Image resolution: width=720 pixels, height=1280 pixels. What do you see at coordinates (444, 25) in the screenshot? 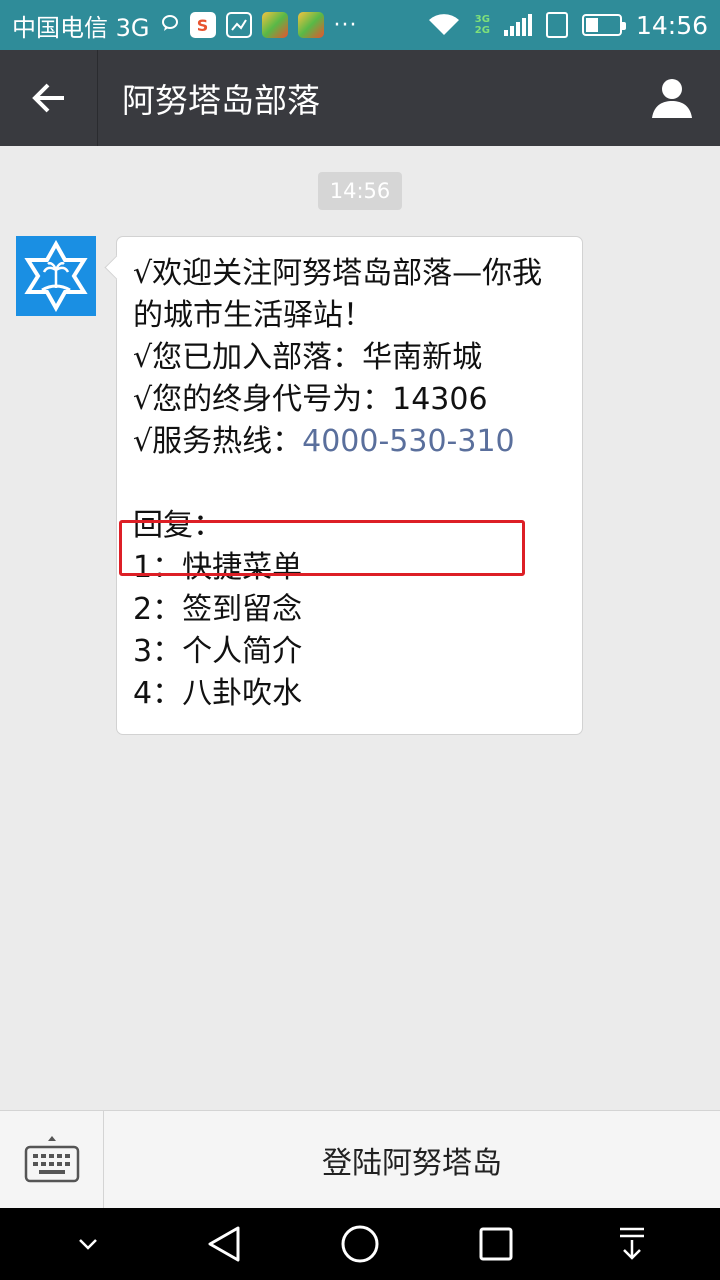
I see `wifi-icon` at bounding box center [444, 25].